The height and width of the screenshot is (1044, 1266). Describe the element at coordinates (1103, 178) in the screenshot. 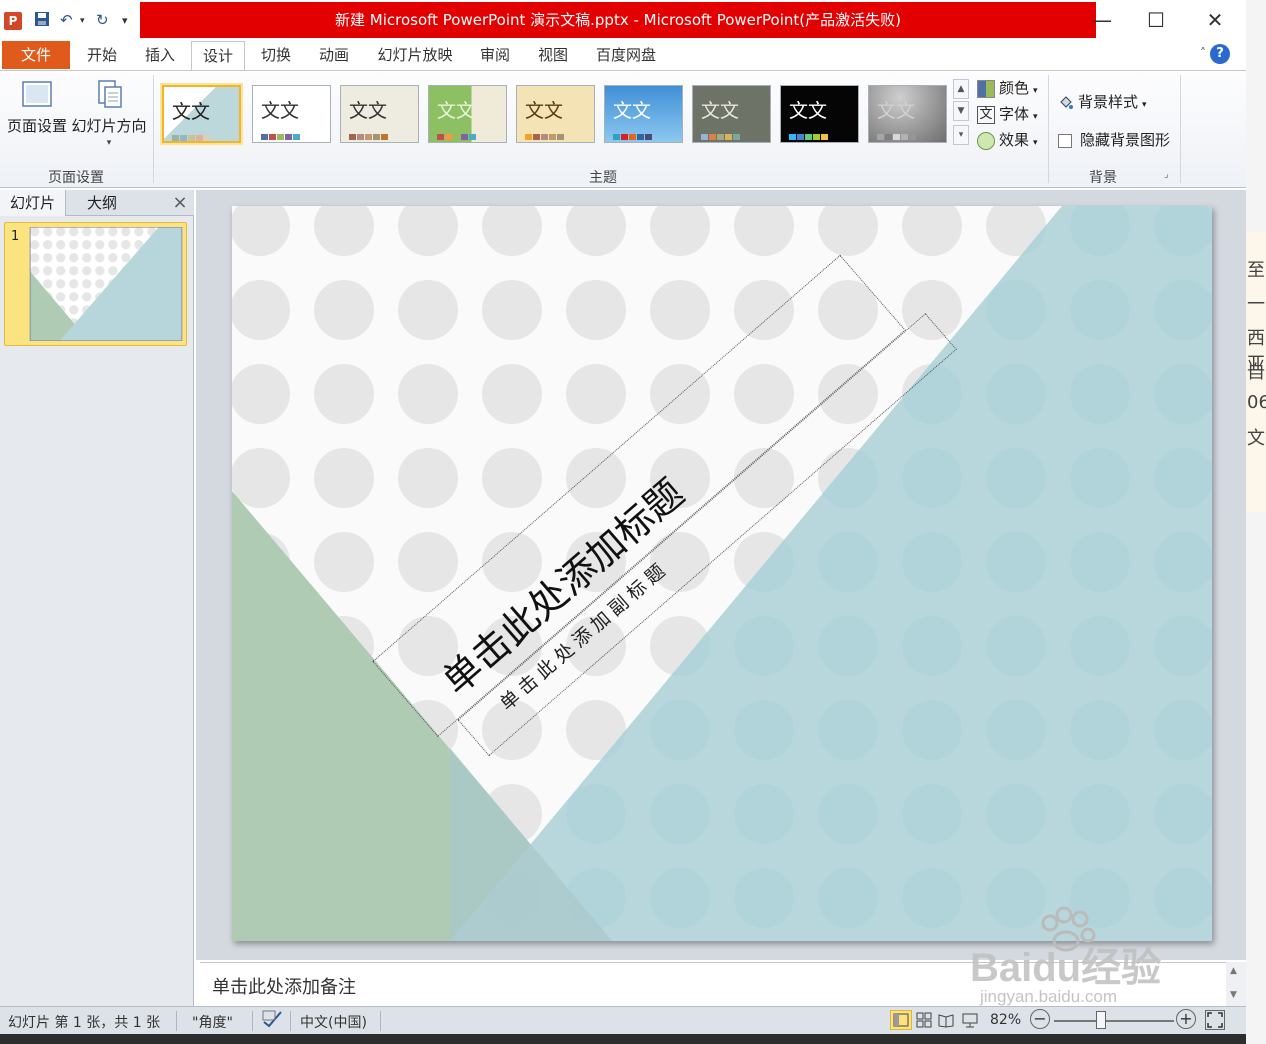

I see `background-group-label: 背景` at that location.